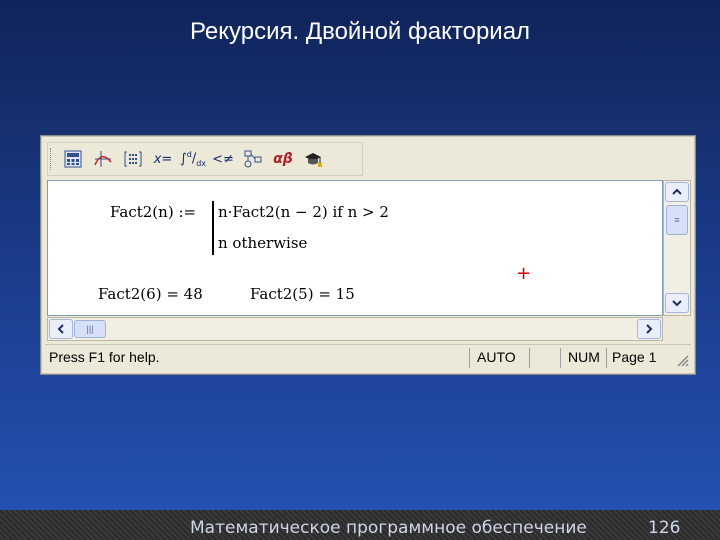 Image resolution: width=720 pixels, height=540 pixels. I want to click on result-fact2-6: Fact2(6) = 48, so click(150, 294).